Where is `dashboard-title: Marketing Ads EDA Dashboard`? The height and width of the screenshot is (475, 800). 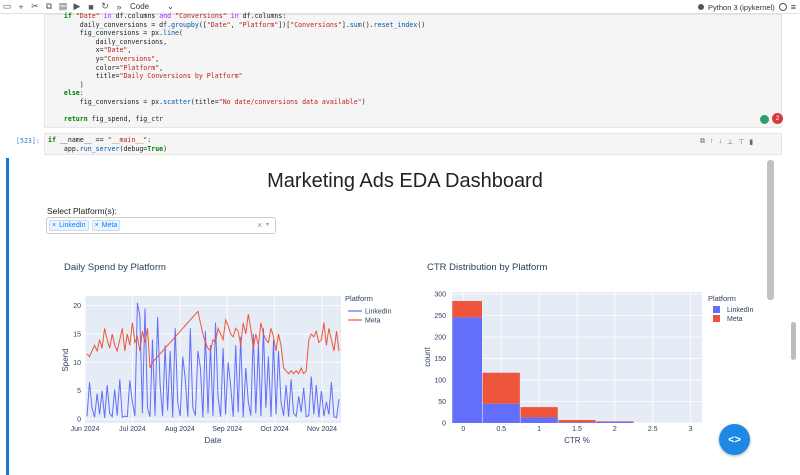 dashboard-title: Marketing Ads EDA Dashboard is located at coordinates (405, 181).